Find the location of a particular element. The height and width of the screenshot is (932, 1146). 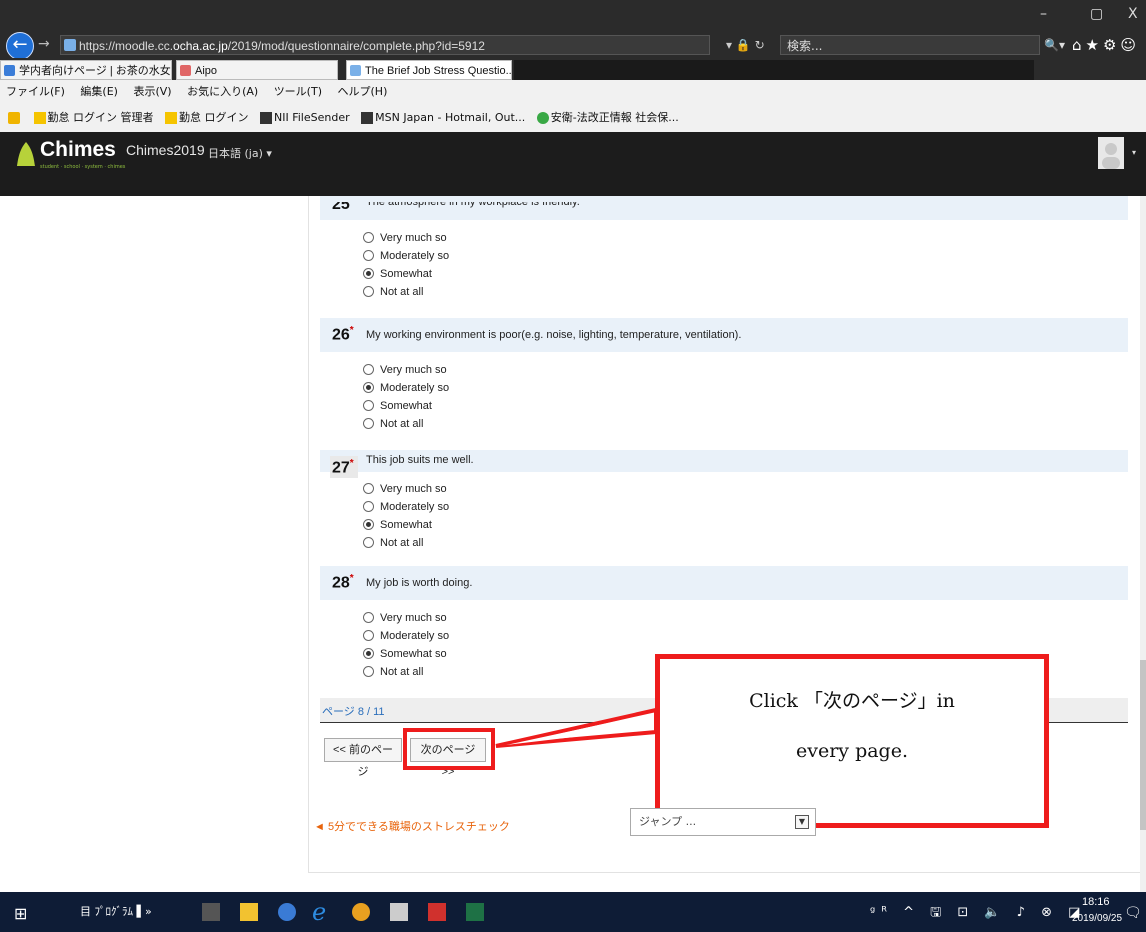

menu-view: 表示(V) is located at coordinates (152, 91).